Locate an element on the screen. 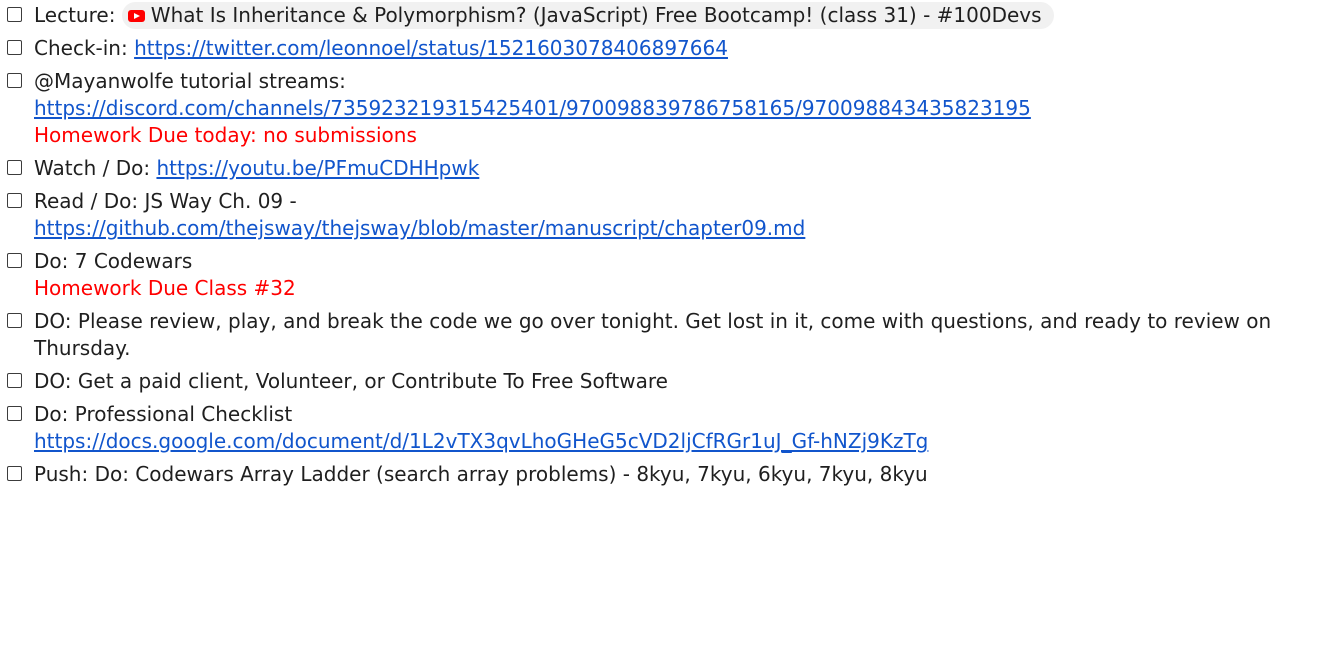  checklist-item-watch: Watch / Do: https://youtu.be/PFmuCDHHpwk is located at coordinates (660, 168).